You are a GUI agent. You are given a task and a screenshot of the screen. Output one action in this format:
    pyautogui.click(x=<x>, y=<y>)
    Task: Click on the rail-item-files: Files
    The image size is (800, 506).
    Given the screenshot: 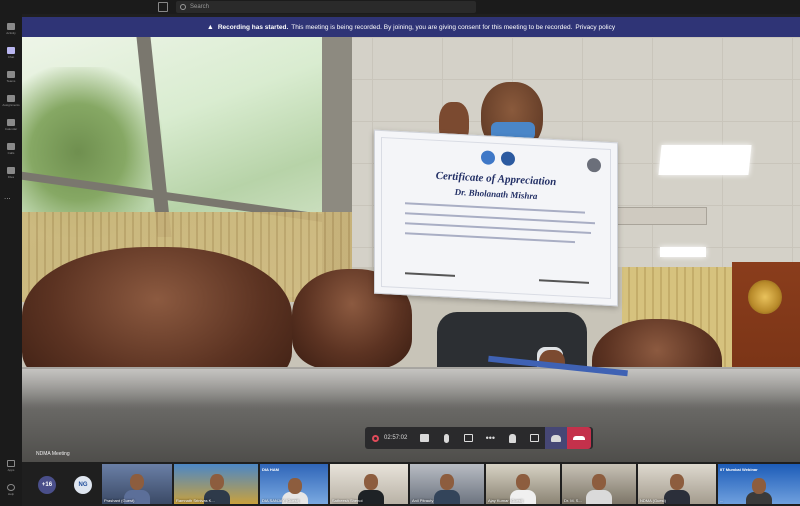 What is the action you would take?
    pyautogui.click(x=11, y=173)
    